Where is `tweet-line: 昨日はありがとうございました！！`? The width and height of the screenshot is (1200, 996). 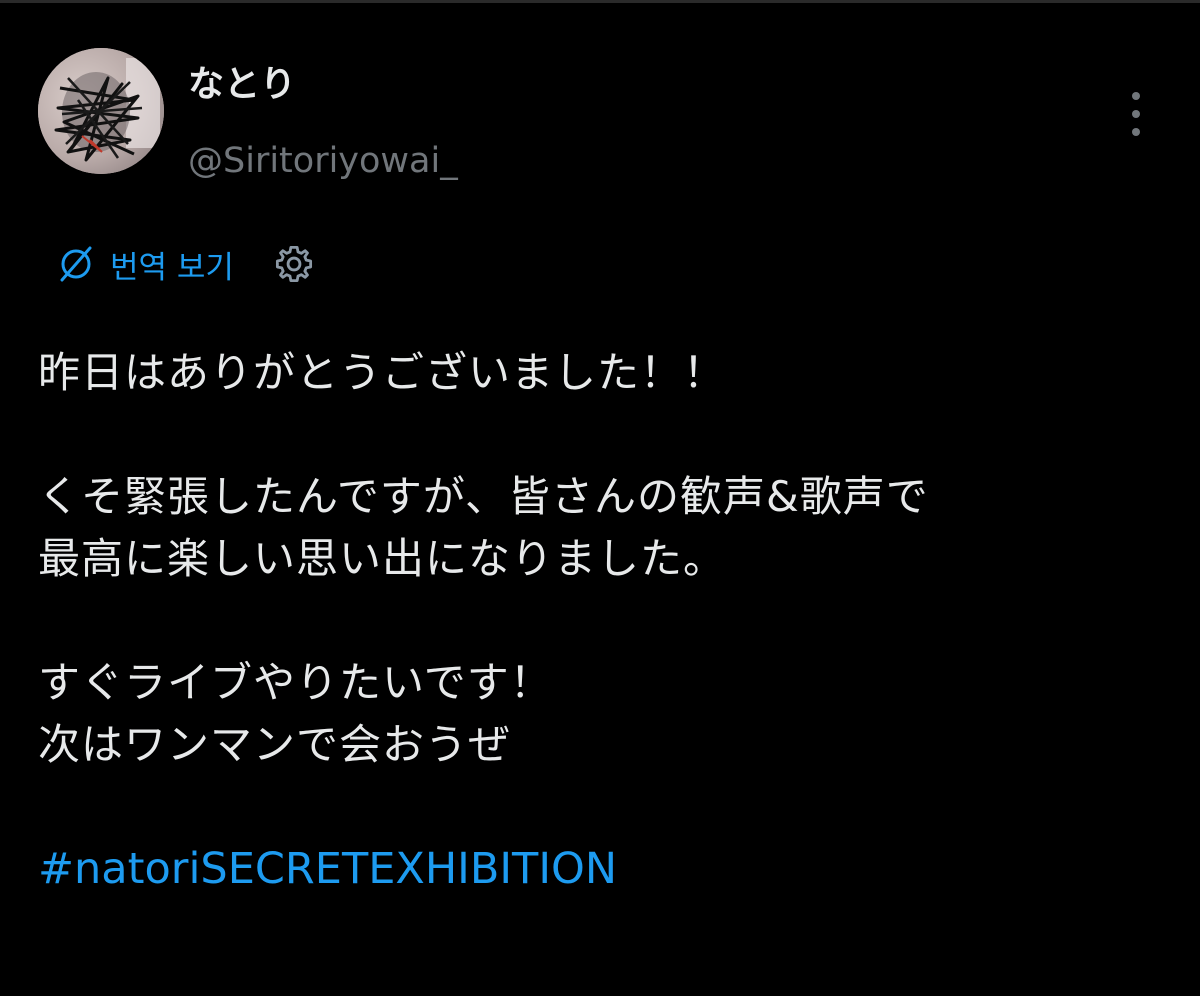
tweet-line: 昨日はありがとうございました！！ is located at coordinates (382, 372).